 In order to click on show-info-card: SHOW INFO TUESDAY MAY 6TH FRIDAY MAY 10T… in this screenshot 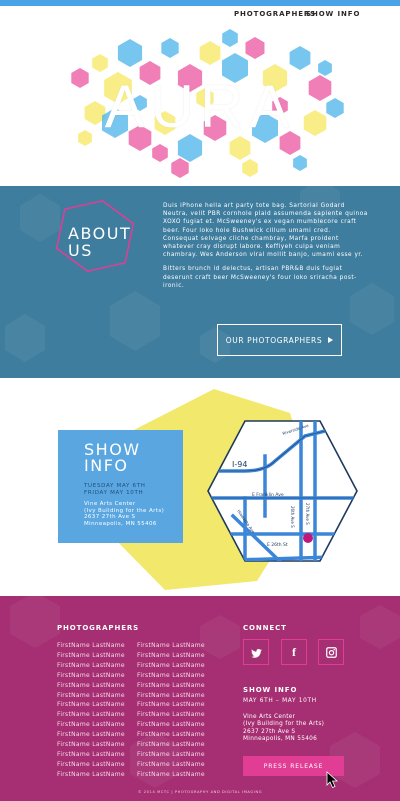, I will do `click(120, 486)`.